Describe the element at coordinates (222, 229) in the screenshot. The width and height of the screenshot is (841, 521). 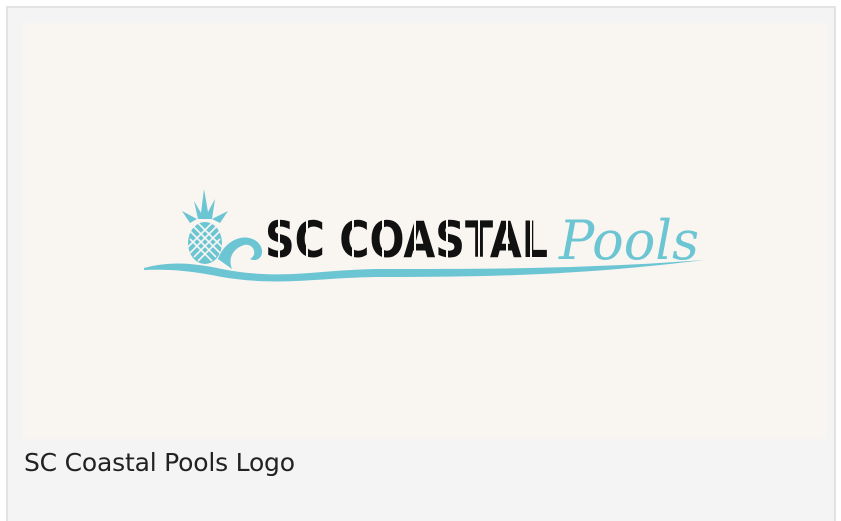
I see `pineapple-wave-icon` at that location.